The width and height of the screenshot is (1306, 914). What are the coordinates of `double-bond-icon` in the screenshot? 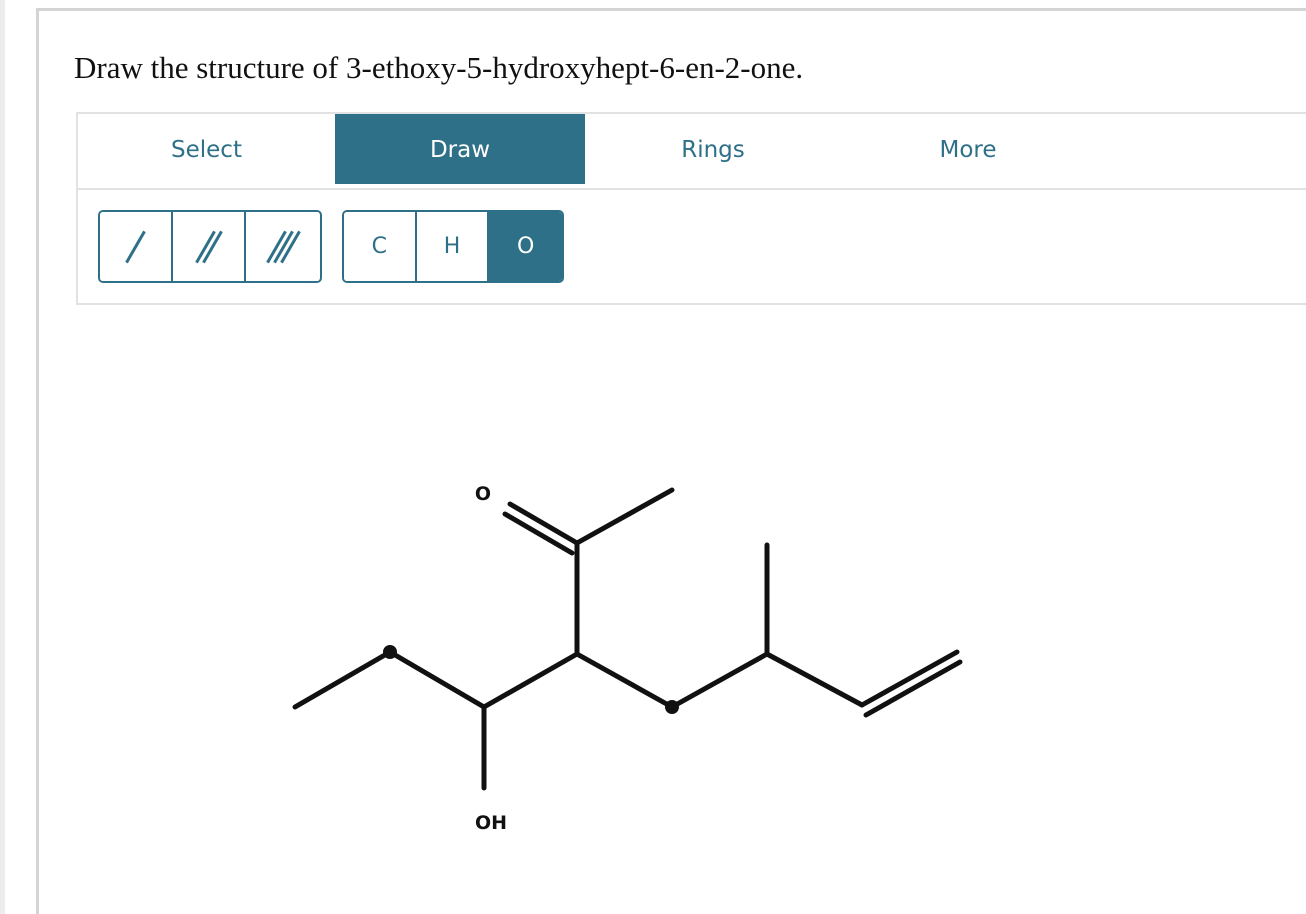 It's located at (208, 247).